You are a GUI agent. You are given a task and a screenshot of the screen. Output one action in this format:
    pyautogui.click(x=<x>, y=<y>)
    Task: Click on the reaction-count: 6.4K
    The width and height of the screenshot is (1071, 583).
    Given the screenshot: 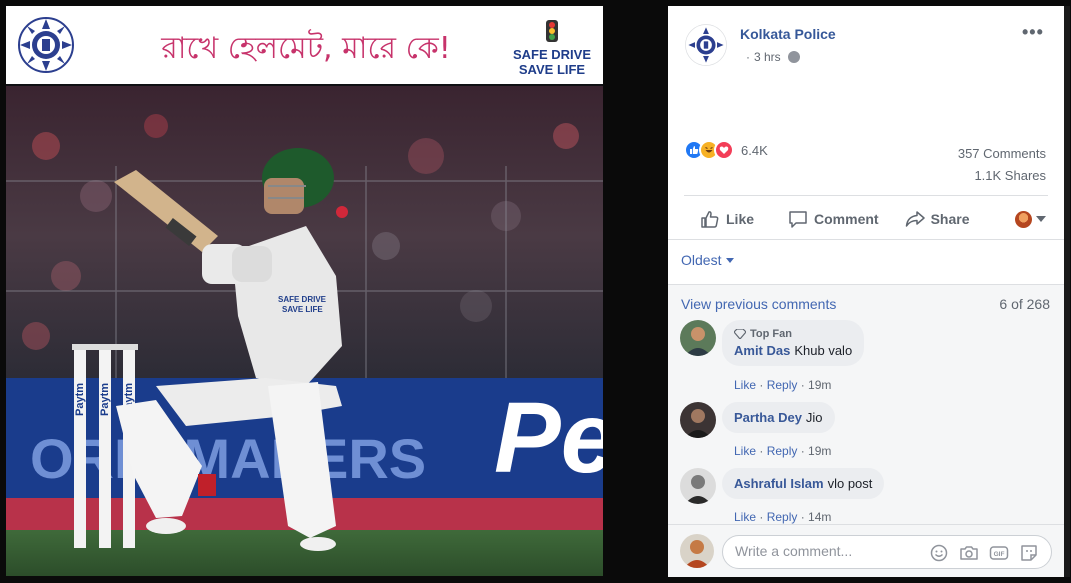 What is the action you would take?
    pyautogui.click(x=754, y=150)
    